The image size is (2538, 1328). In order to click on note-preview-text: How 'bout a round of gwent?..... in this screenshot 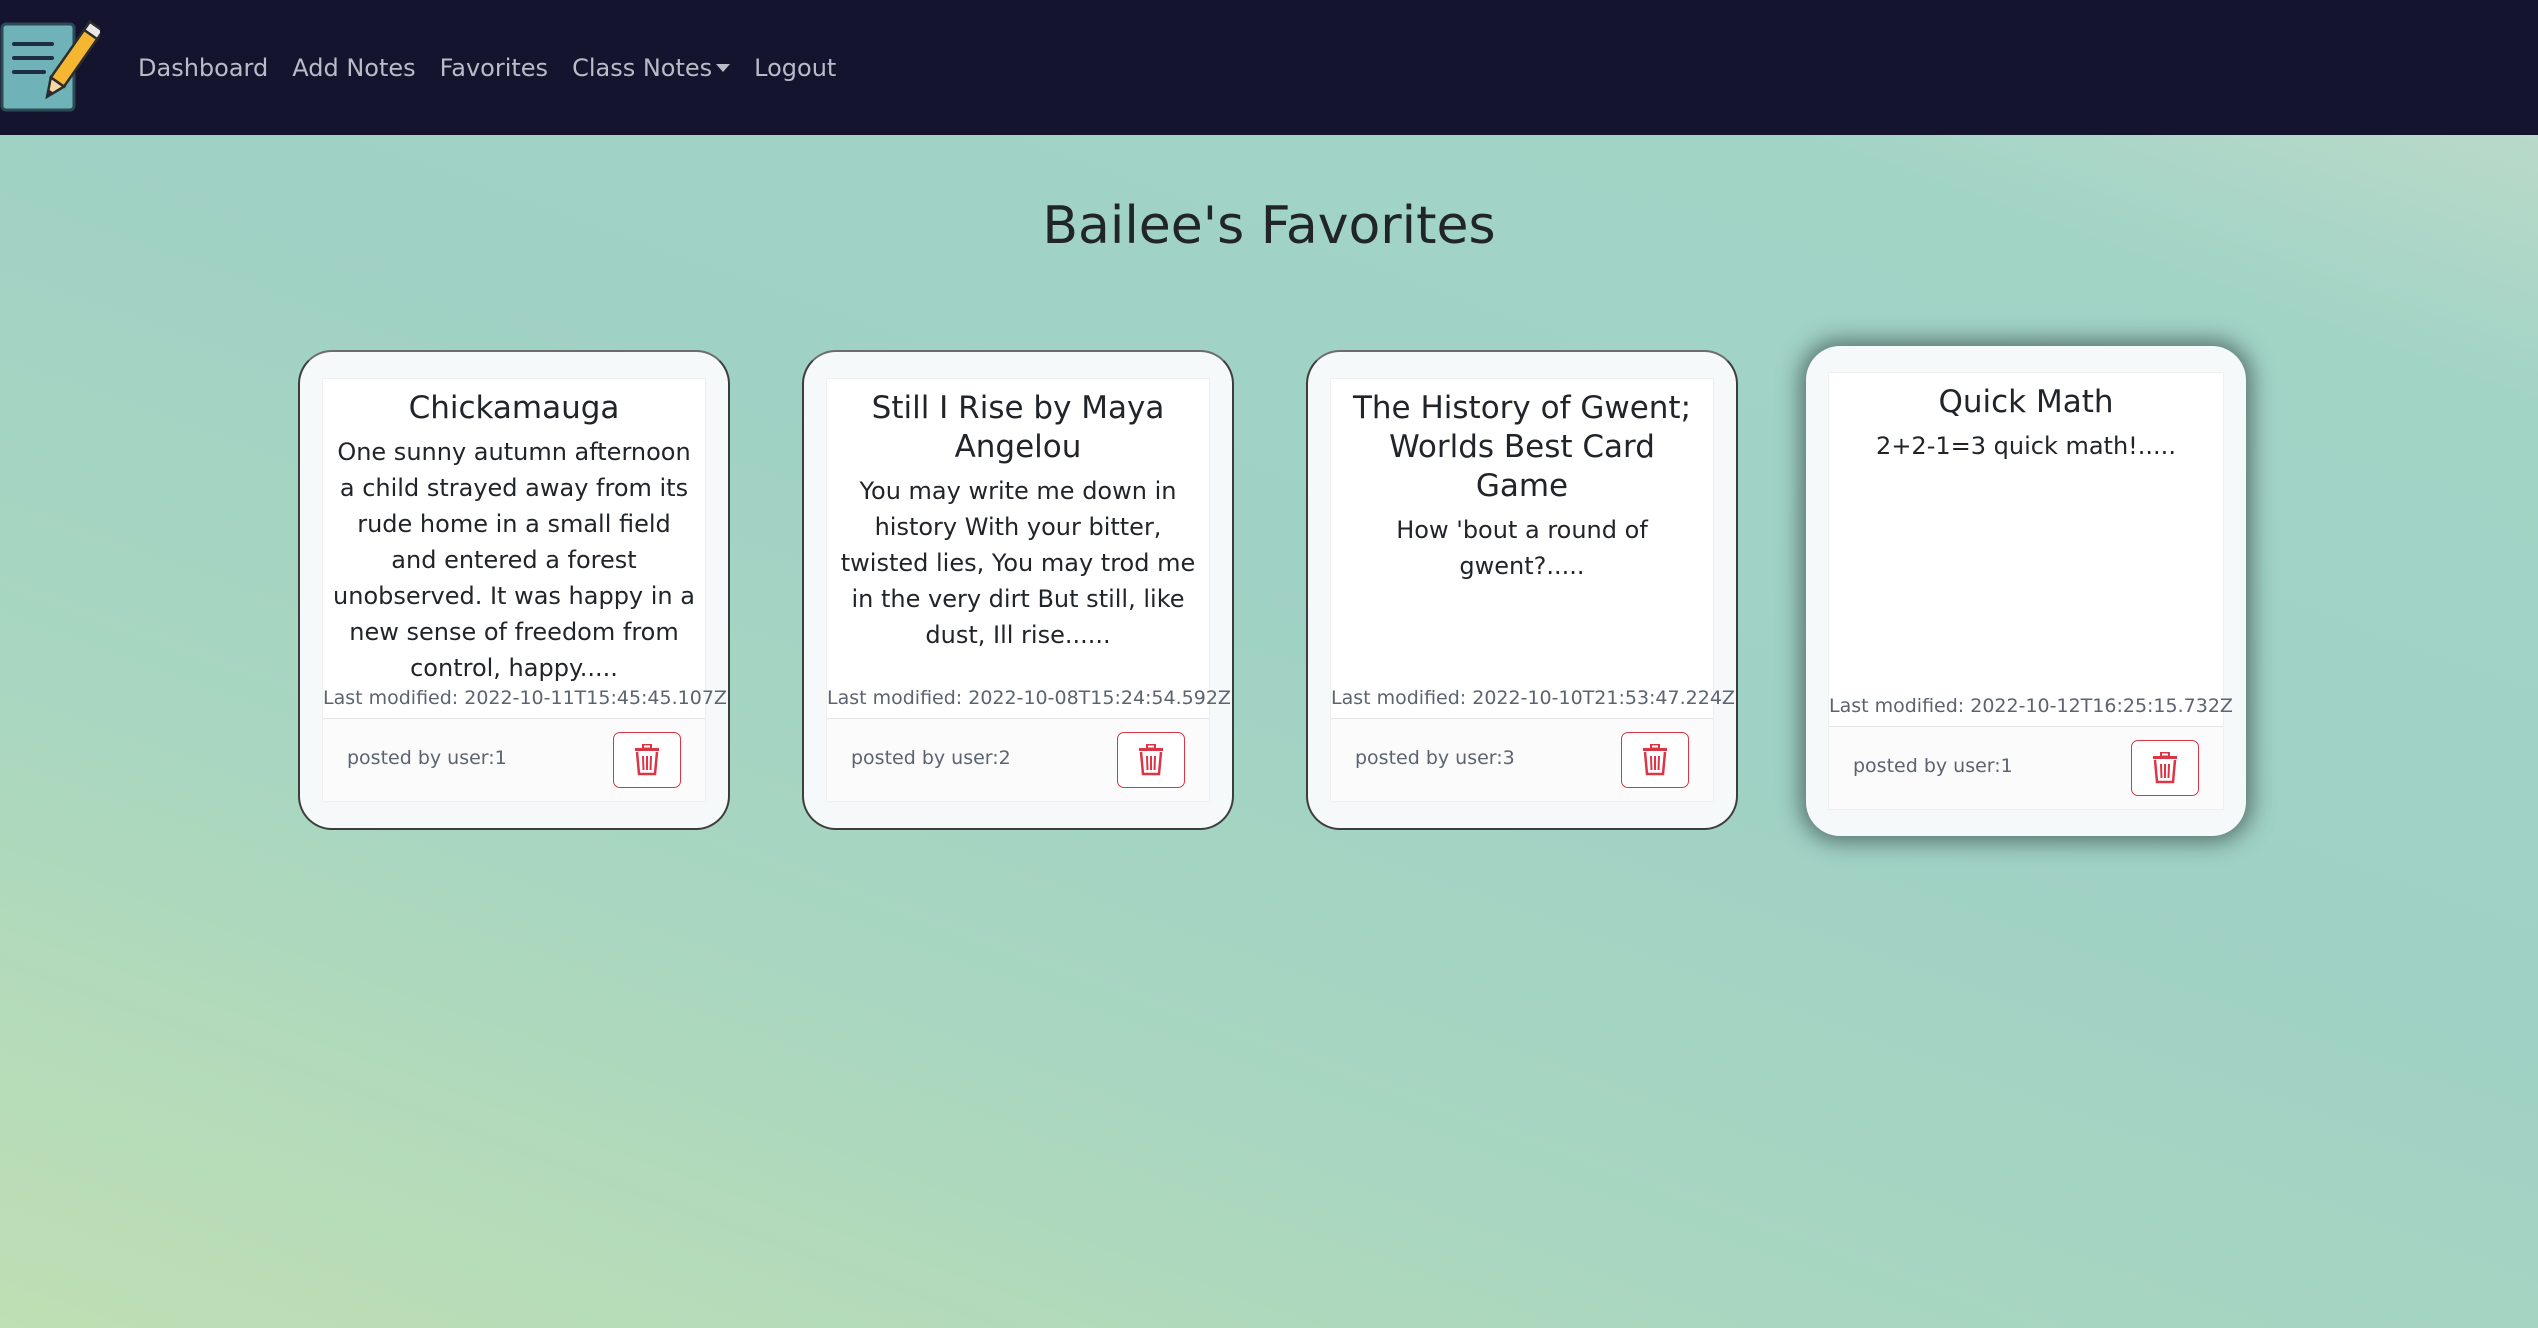, I will do `click(1522, 548)`.